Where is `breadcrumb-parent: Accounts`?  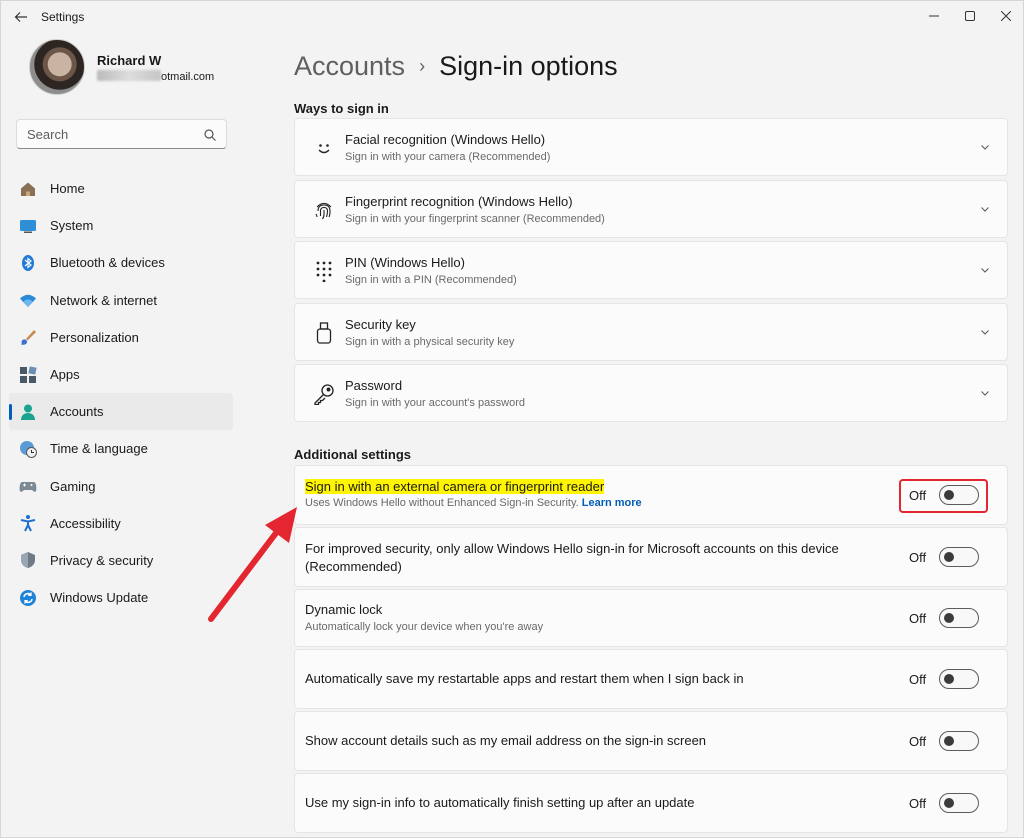
breadcrumb-parent: Accounts is located at coordinates (349, 66).